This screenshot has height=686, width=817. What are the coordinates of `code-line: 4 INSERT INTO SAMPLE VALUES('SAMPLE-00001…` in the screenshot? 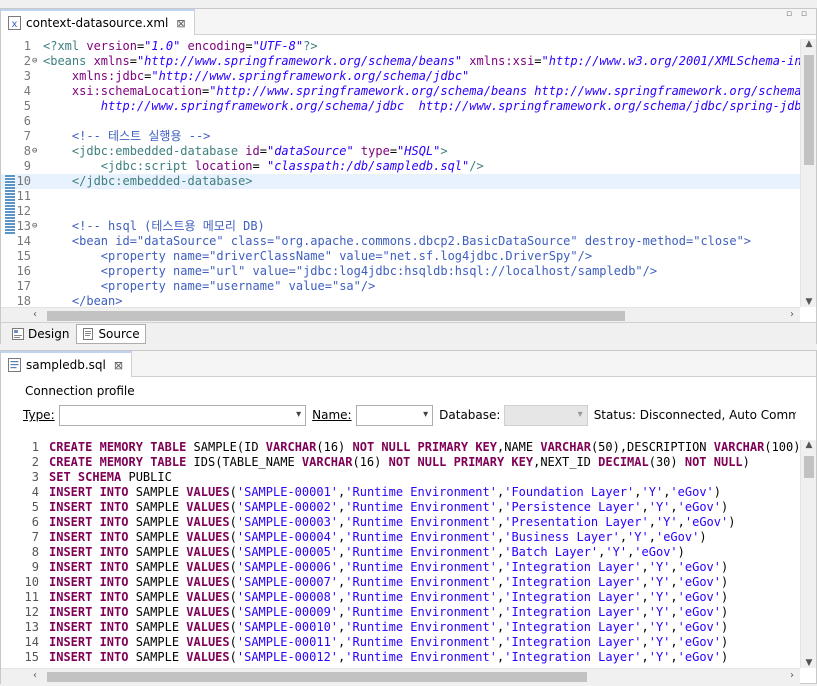 It's located at (408, 492).